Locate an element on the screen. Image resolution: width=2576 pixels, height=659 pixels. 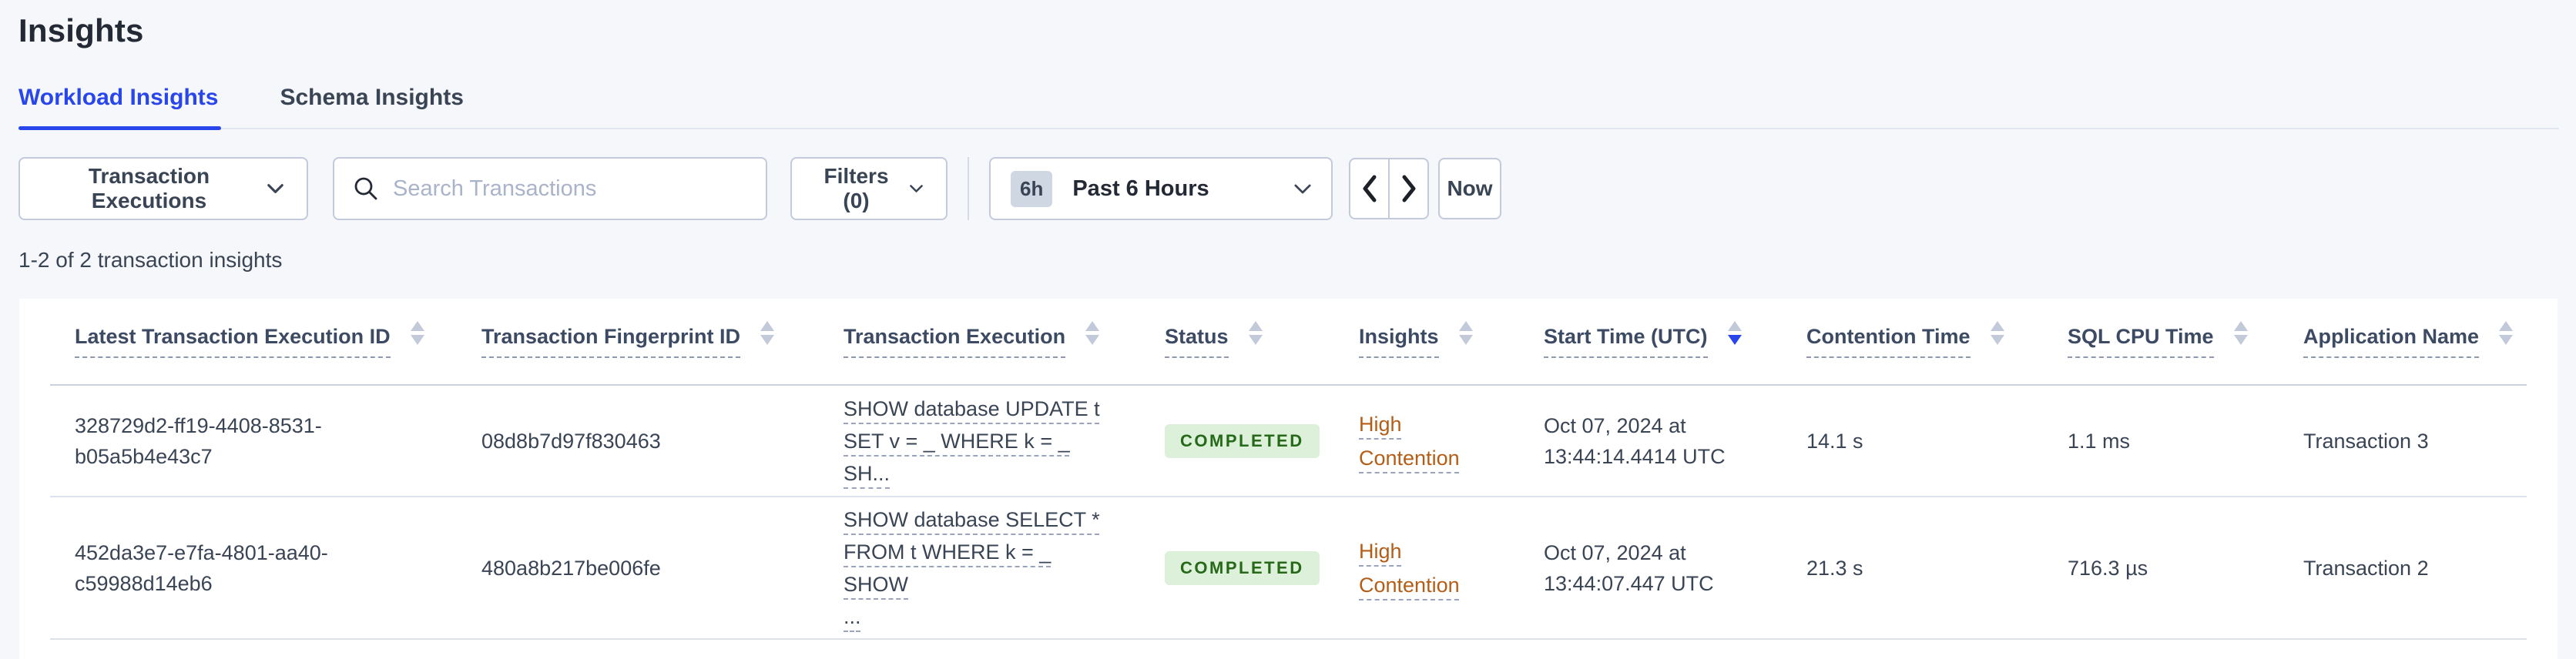
tab-bar: Workload Insights Schema Insights is located at coordinates (1288, 107).